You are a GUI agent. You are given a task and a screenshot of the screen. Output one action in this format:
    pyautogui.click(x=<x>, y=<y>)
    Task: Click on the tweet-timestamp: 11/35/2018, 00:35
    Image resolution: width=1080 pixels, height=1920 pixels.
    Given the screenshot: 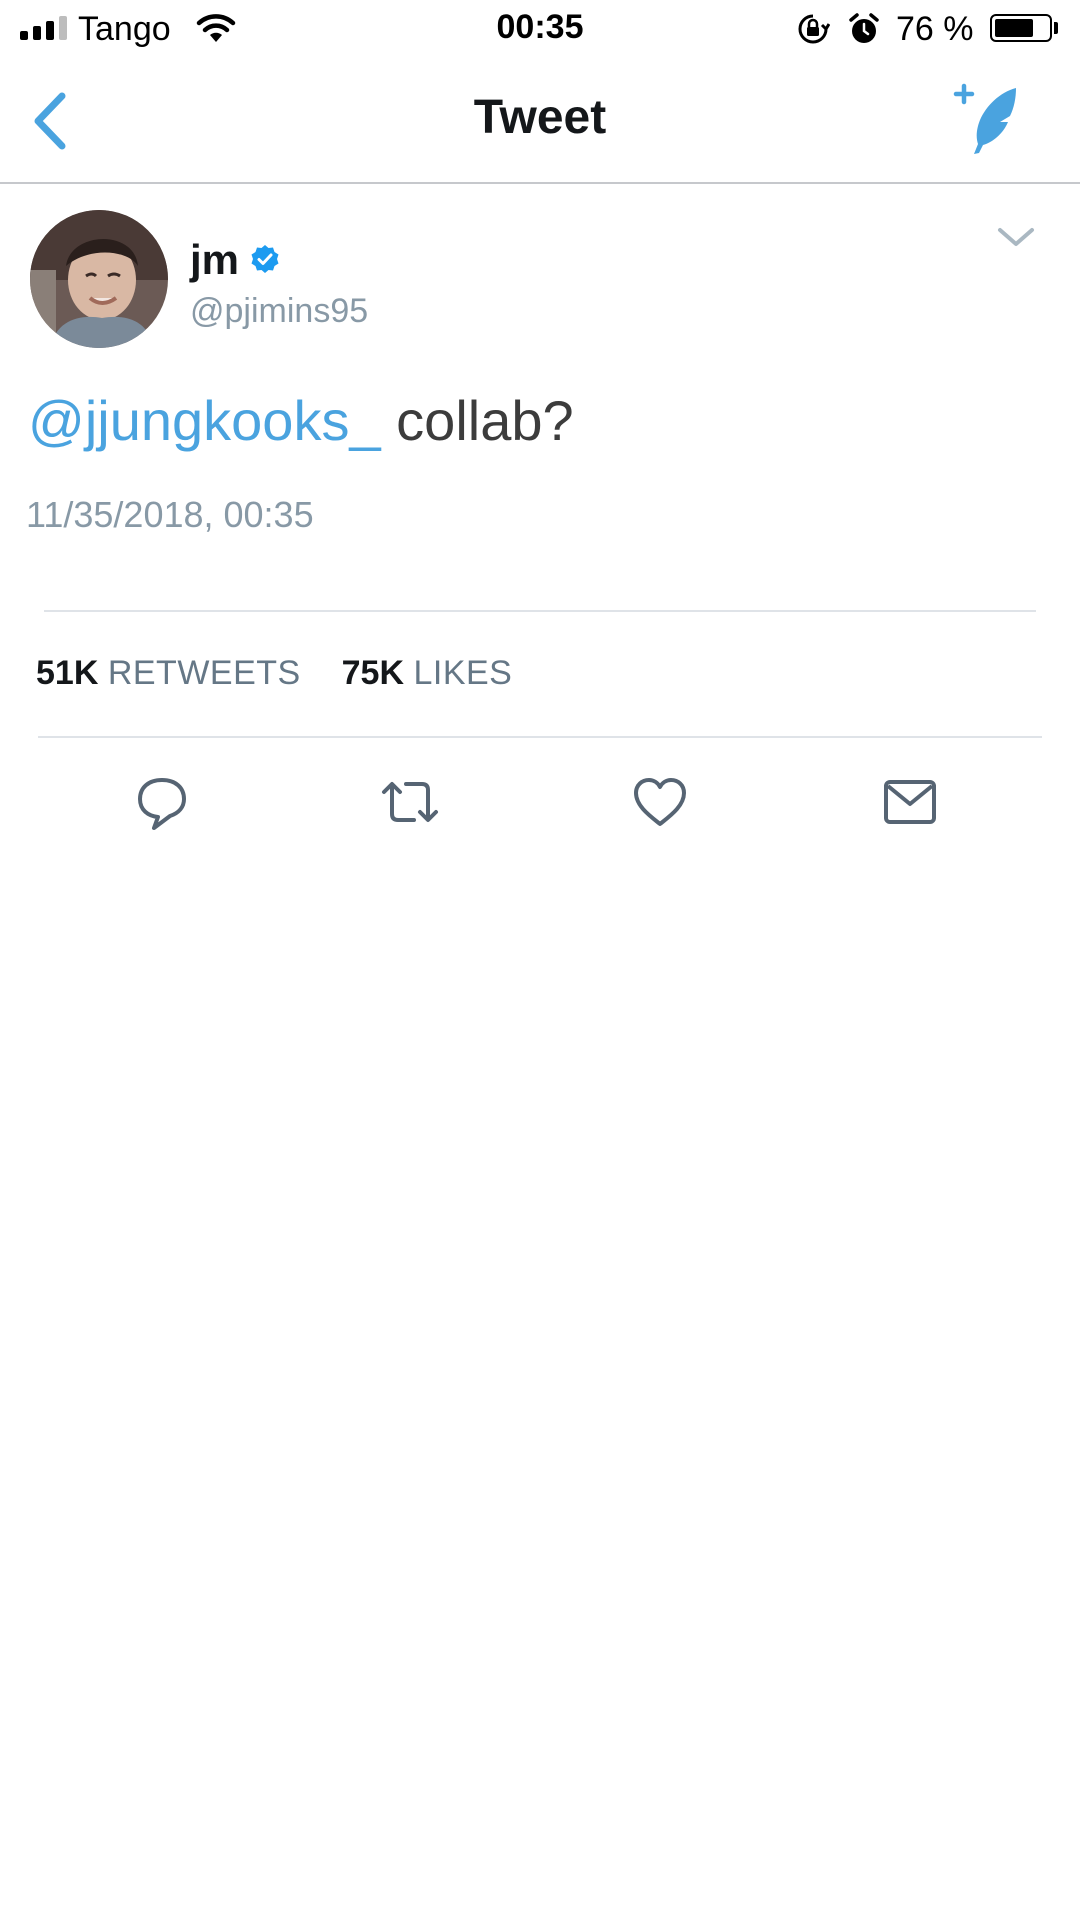 What is the action you would take?
    pyautogui.click(x=170, y=514)
    